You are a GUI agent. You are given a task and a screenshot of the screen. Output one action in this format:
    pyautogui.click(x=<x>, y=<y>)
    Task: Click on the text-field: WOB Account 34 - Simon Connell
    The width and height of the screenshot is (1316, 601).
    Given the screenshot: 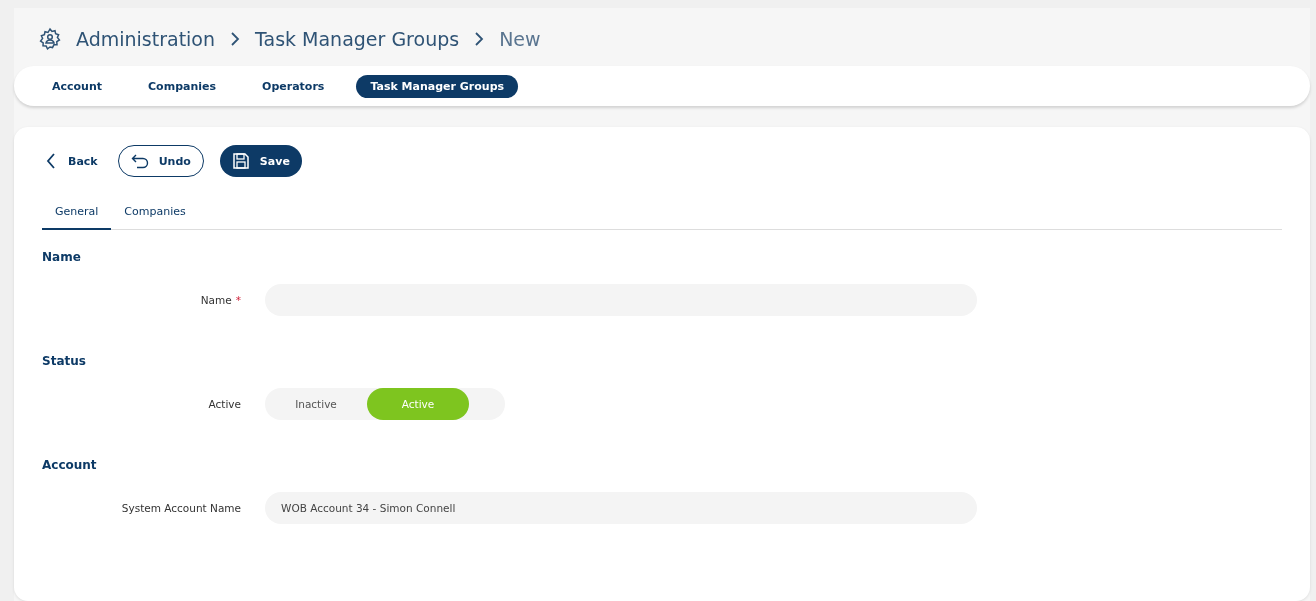 What is the action you would take?
    pyautogui.click(x=621, y=508)
    